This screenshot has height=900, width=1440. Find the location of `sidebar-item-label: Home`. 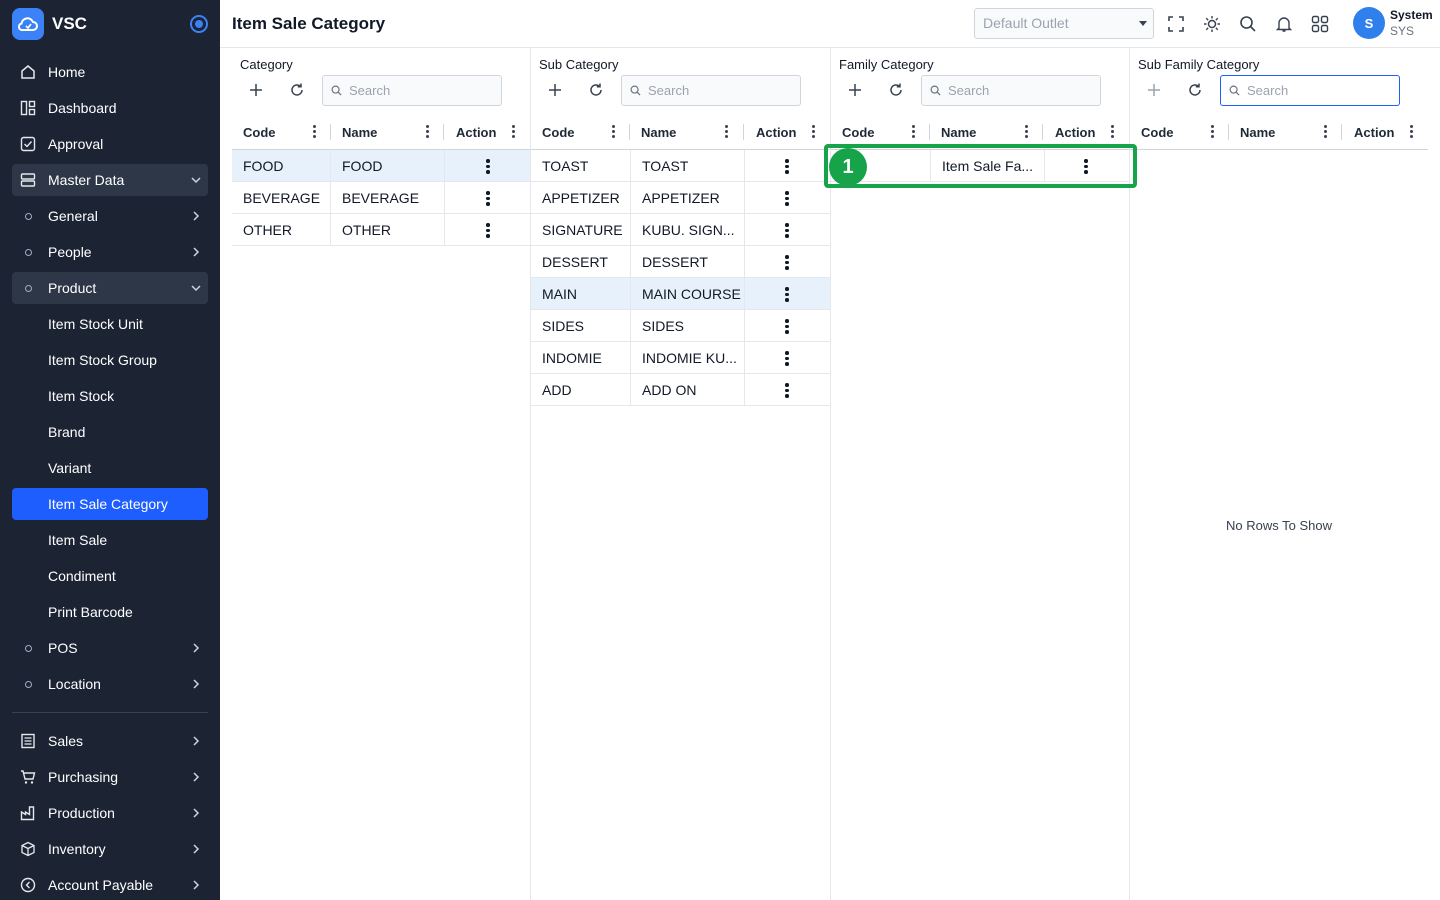

sidebar-item-label: Home is located at coordinates (67, 72).